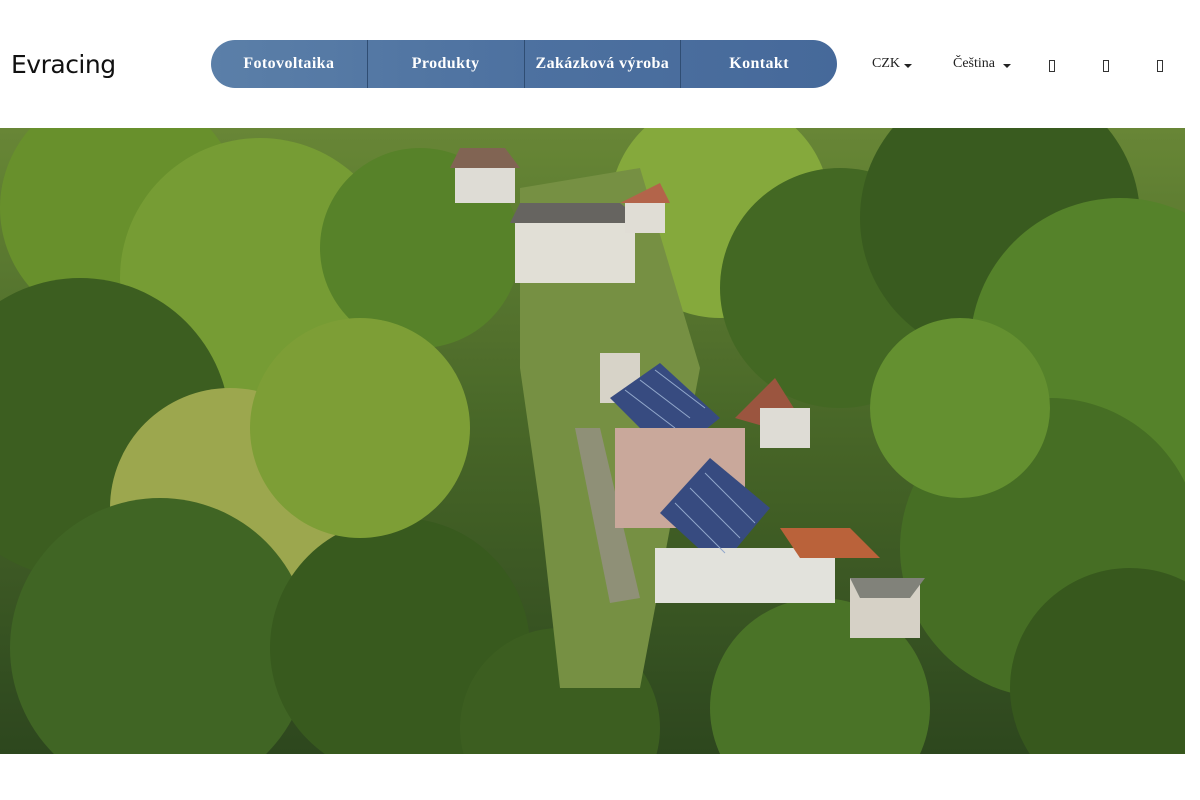 The height and width of the screenshot is (800, 1200). I want to click on logo-text: Evracing, so click(63, 64).